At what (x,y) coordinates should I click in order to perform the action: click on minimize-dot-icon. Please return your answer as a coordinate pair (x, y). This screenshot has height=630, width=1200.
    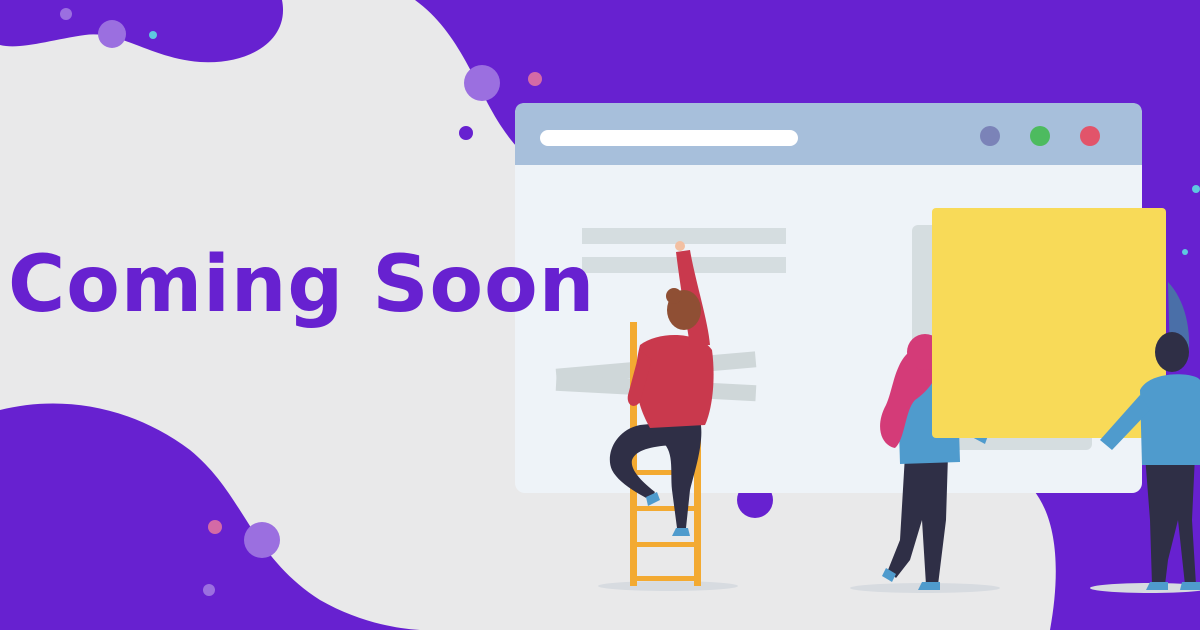
    Looking at the image, I should click on (990, 136).